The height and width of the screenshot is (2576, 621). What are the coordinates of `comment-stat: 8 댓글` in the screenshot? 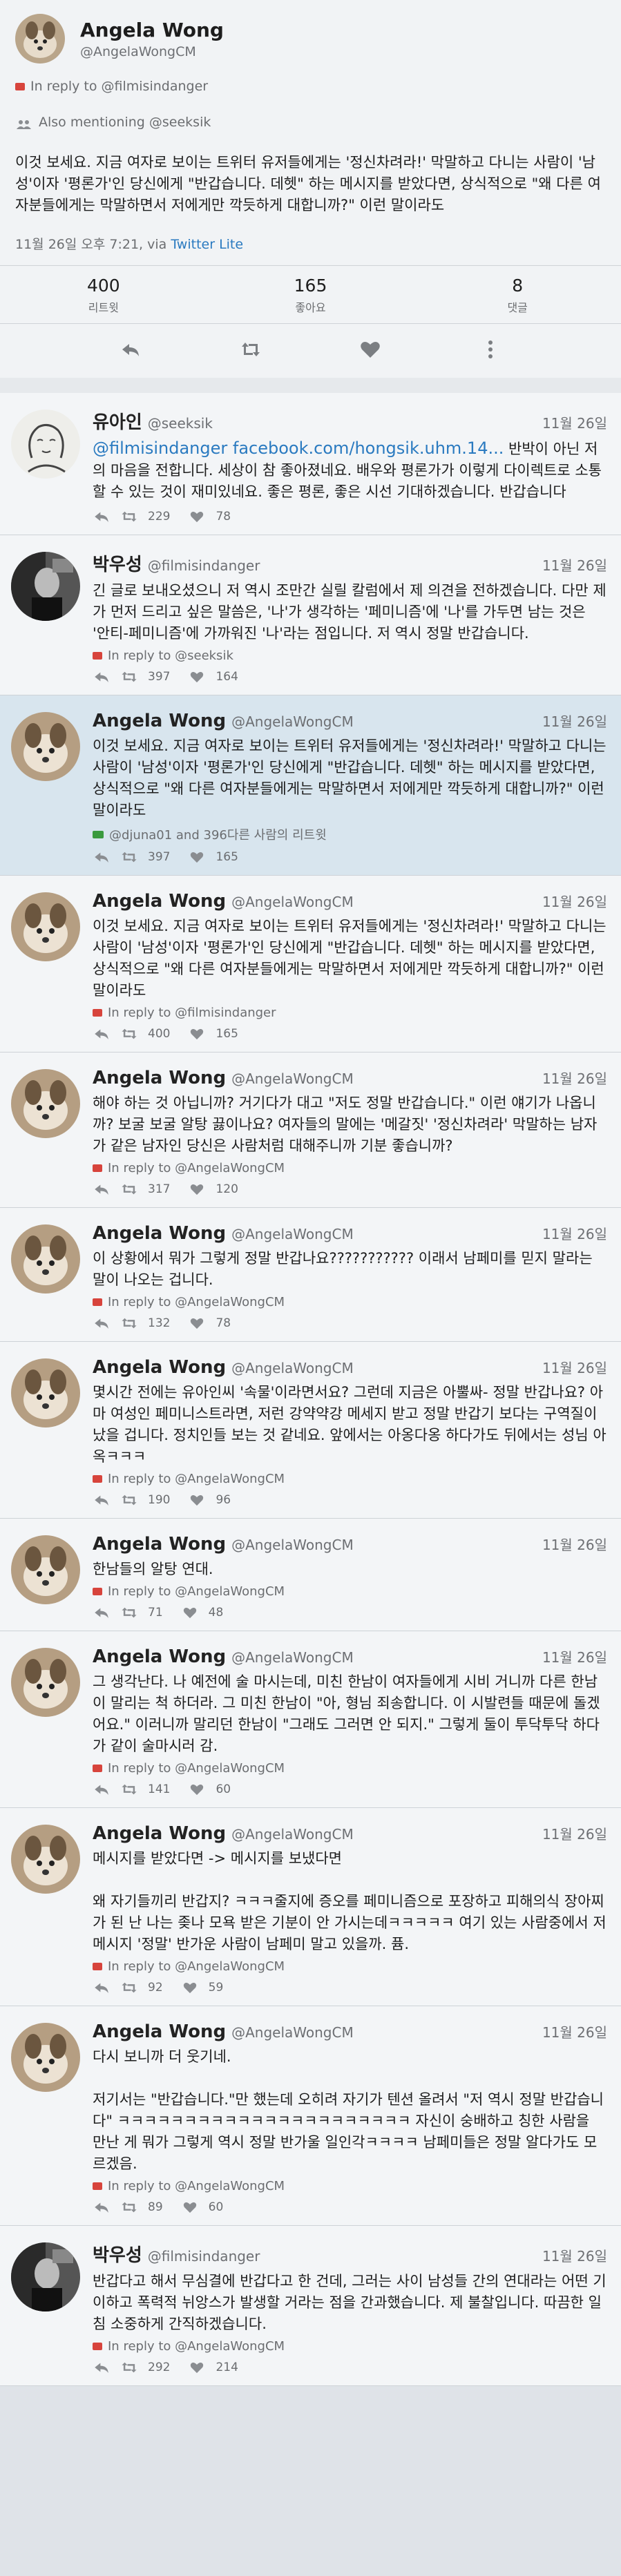 It's located at (517, 295).